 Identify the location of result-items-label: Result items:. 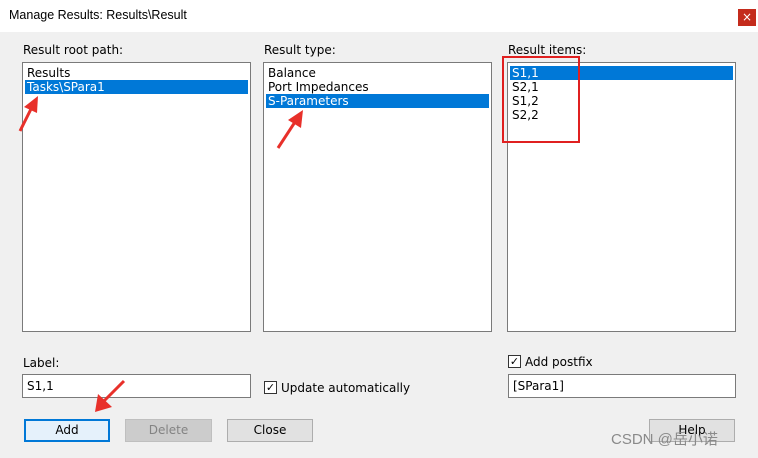
(547, 50).